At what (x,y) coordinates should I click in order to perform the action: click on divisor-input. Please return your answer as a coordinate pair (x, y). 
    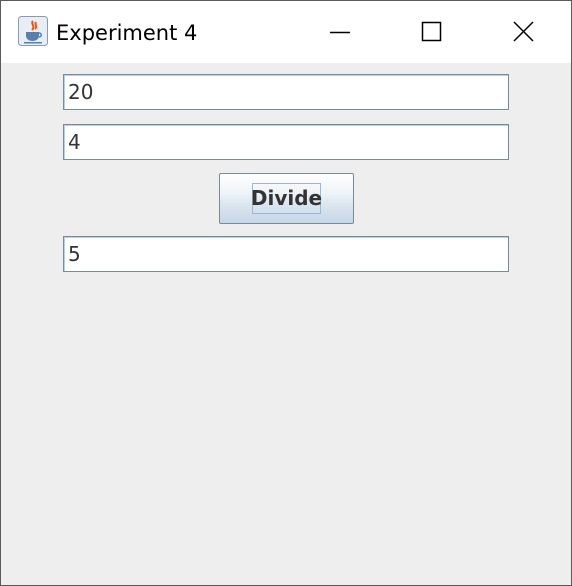
    Looking at the image, I should click on (286, 142).